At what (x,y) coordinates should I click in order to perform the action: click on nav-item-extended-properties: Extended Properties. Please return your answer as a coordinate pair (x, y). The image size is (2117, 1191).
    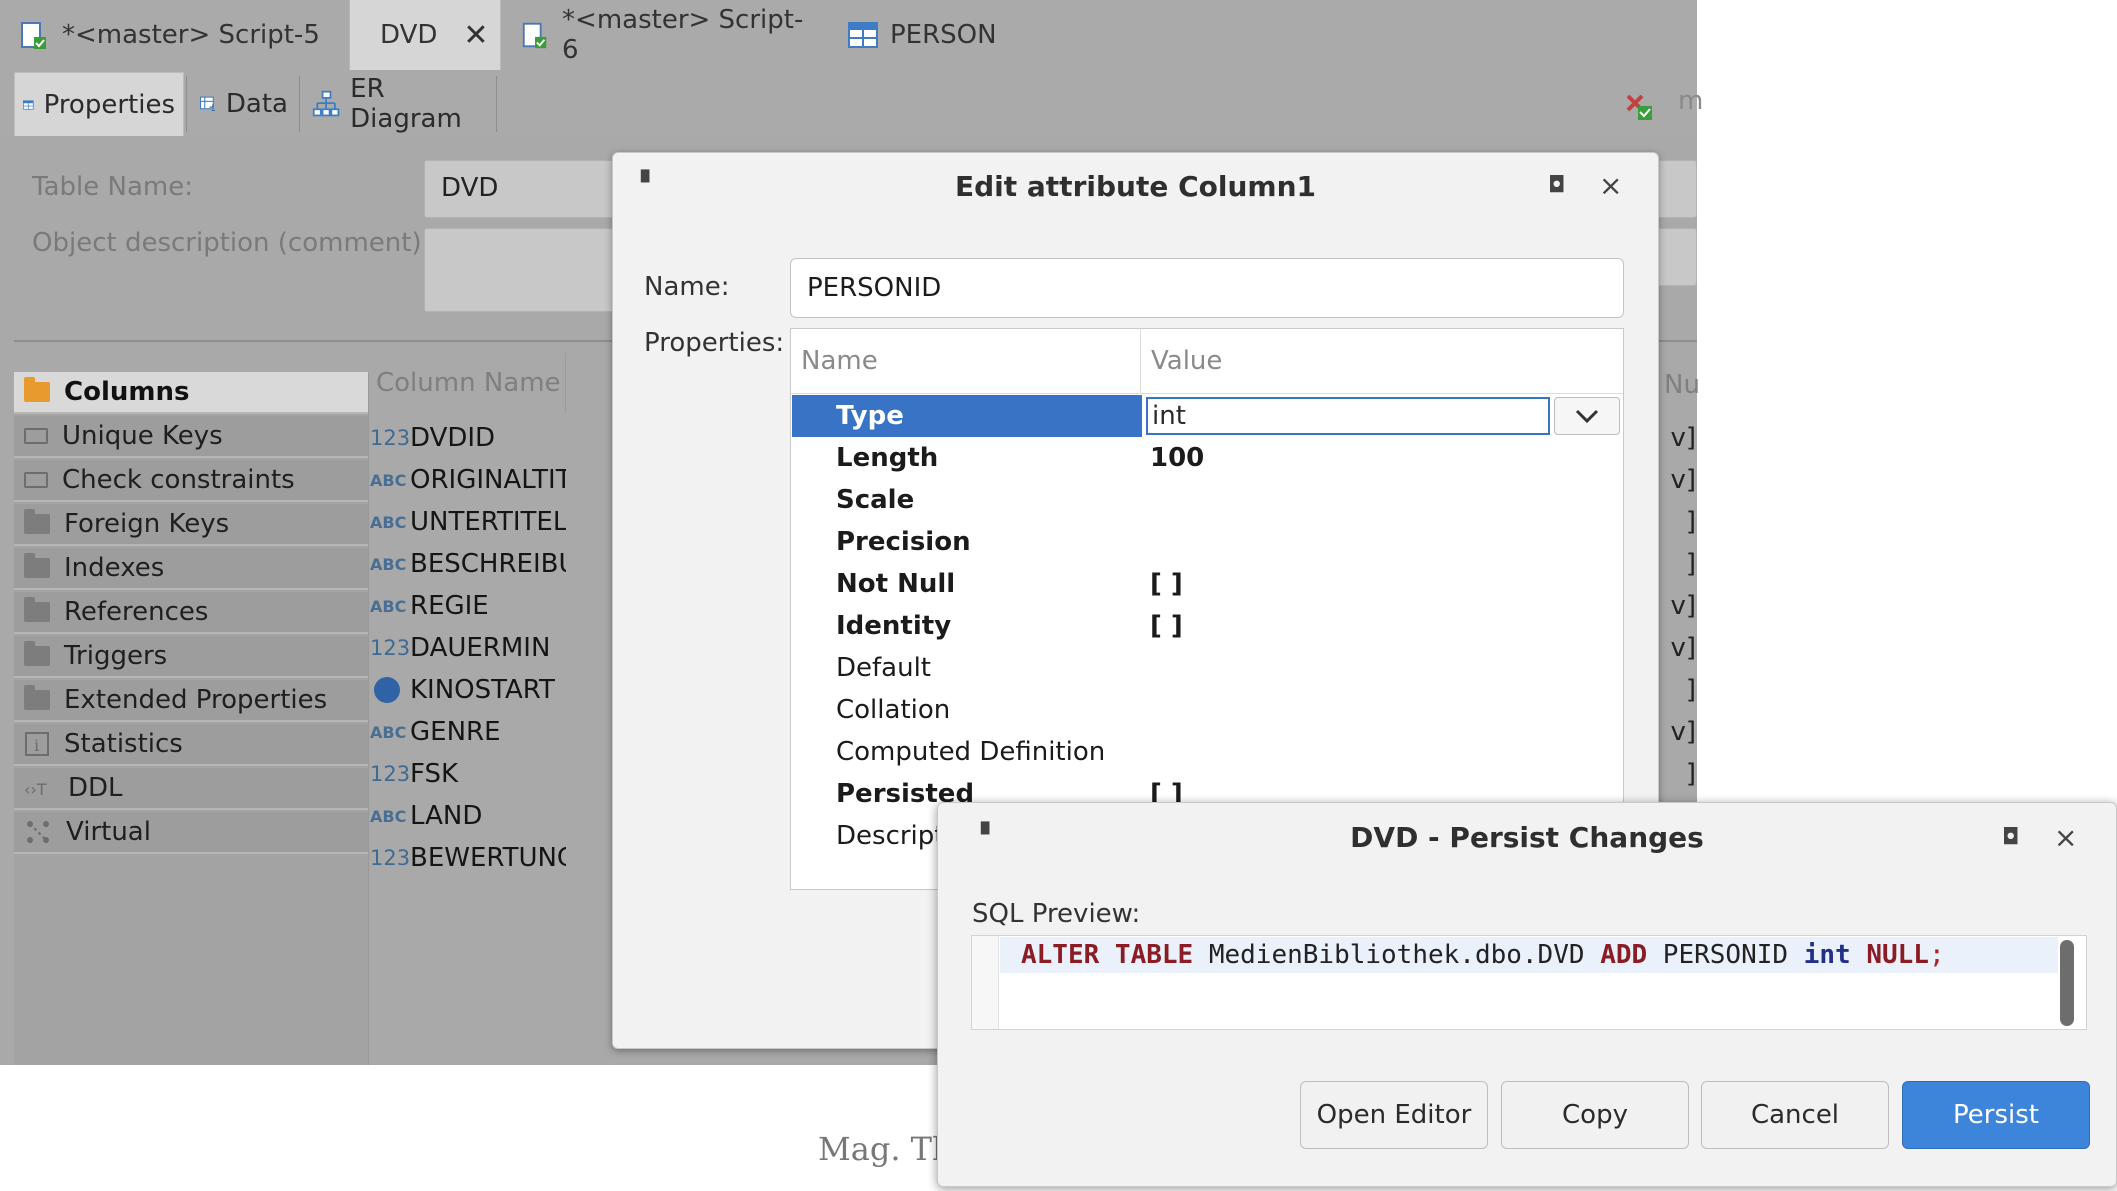
    Looking at the image, I should click on (191, 701).